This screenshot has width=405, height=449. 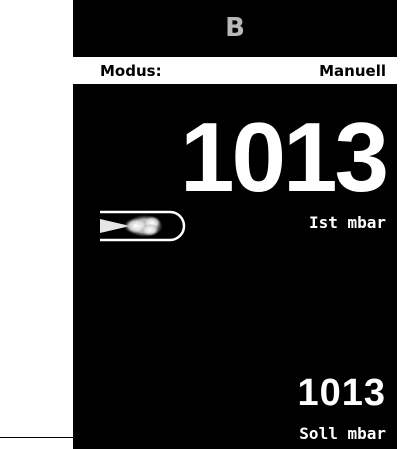 What do you see at coordinates (347, 222) in the screenshot?
I see `actual-pressure-label: Ist mbar` at bounding box center [347, 222].